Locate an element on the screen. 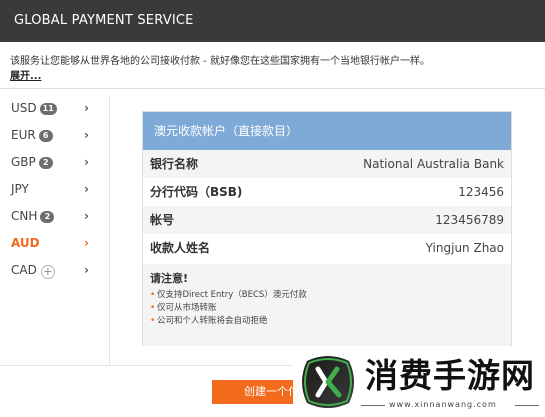 This screenshot has width=545, height=417. brand-logo-icon is located at coordinates (328, 382).